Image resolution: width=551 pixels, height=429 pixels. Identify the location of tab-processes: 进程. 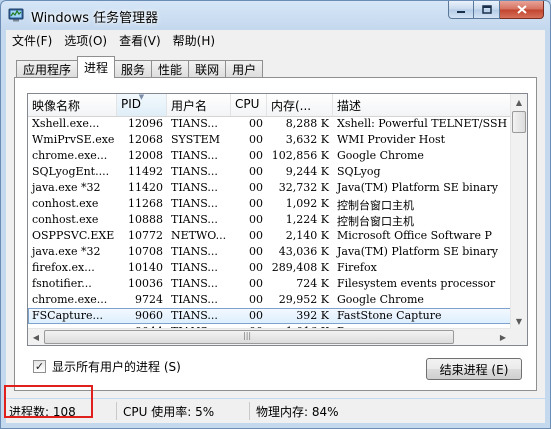
(96, 67).